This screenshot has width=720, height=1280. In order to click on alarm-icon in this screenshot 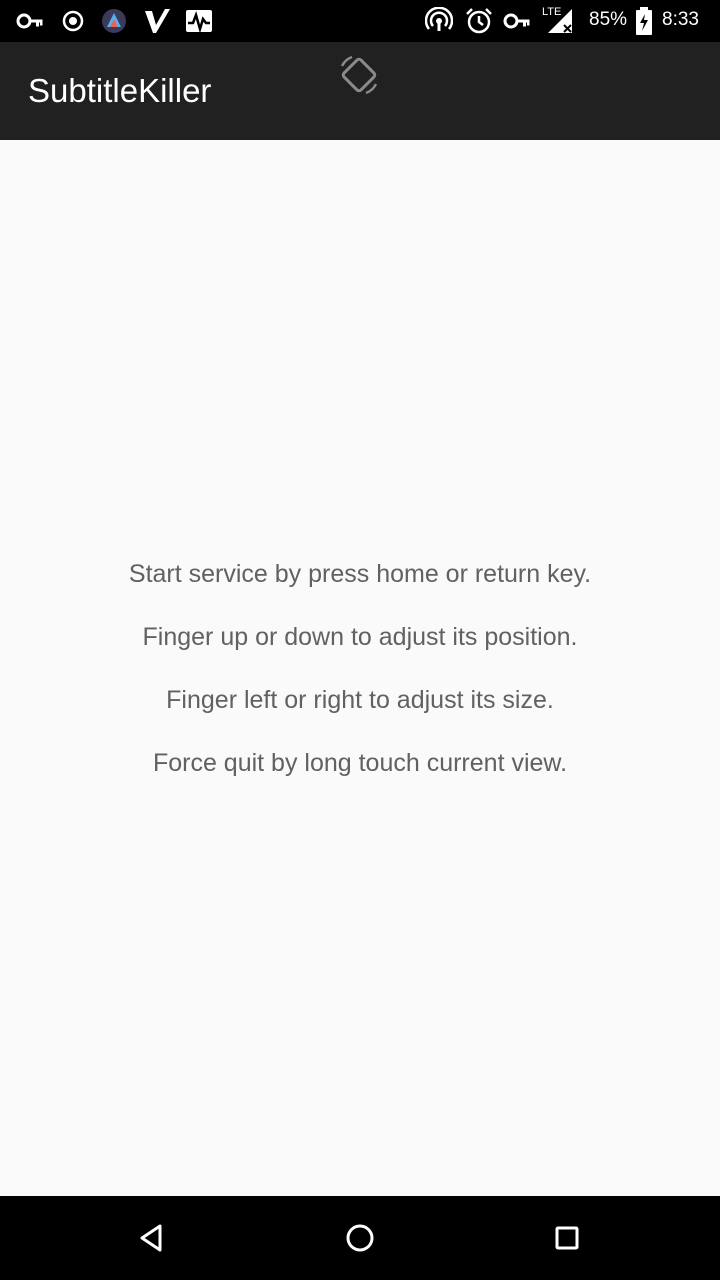, I will do `click(479, 21)`.